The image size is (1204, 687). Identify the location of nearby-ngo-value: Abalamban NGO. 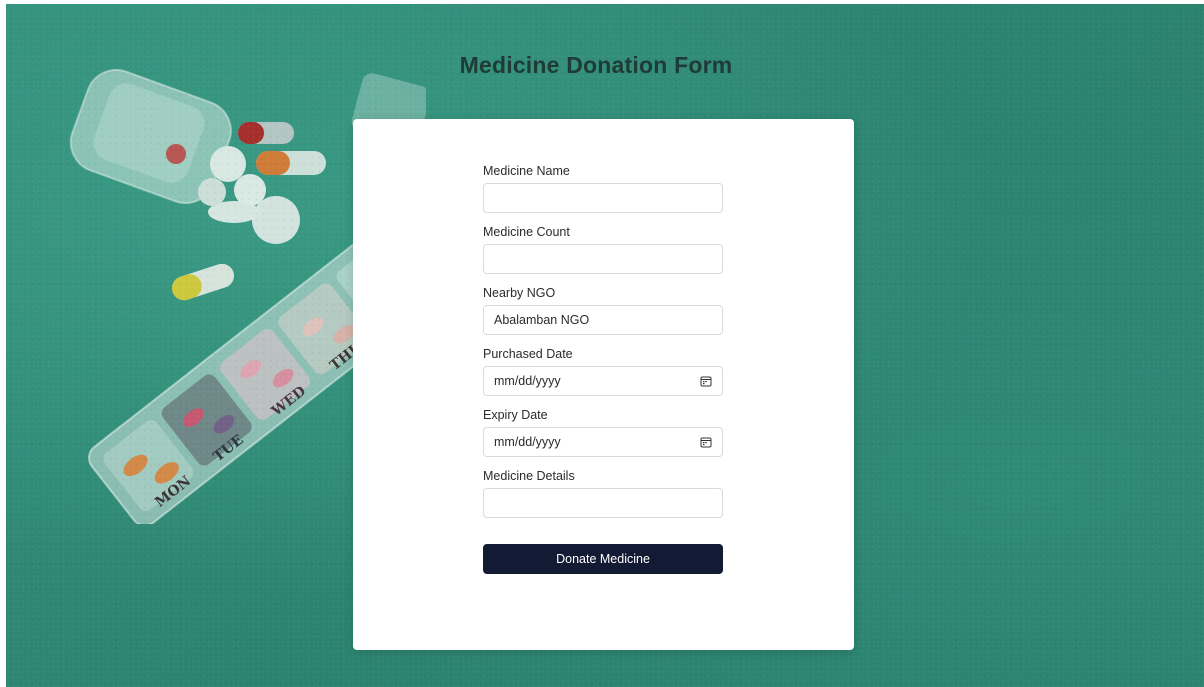
(542, 320).